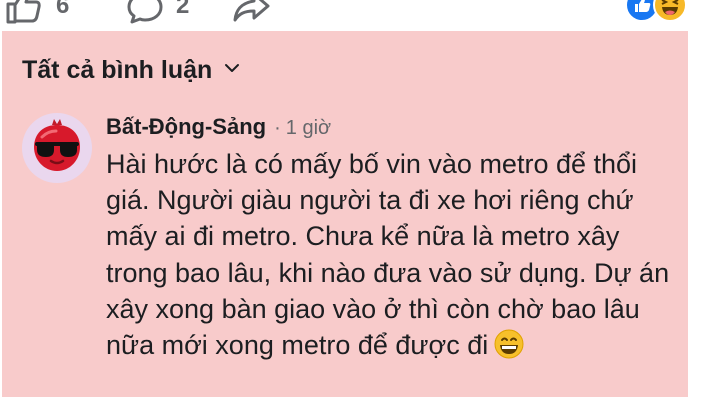 This screenshot has height=397, width=705. What do you see at coordinates (308, 128) in the screenshot?
I see `comment-timestamp: 1 giờ` at bounding box center [308, 128].